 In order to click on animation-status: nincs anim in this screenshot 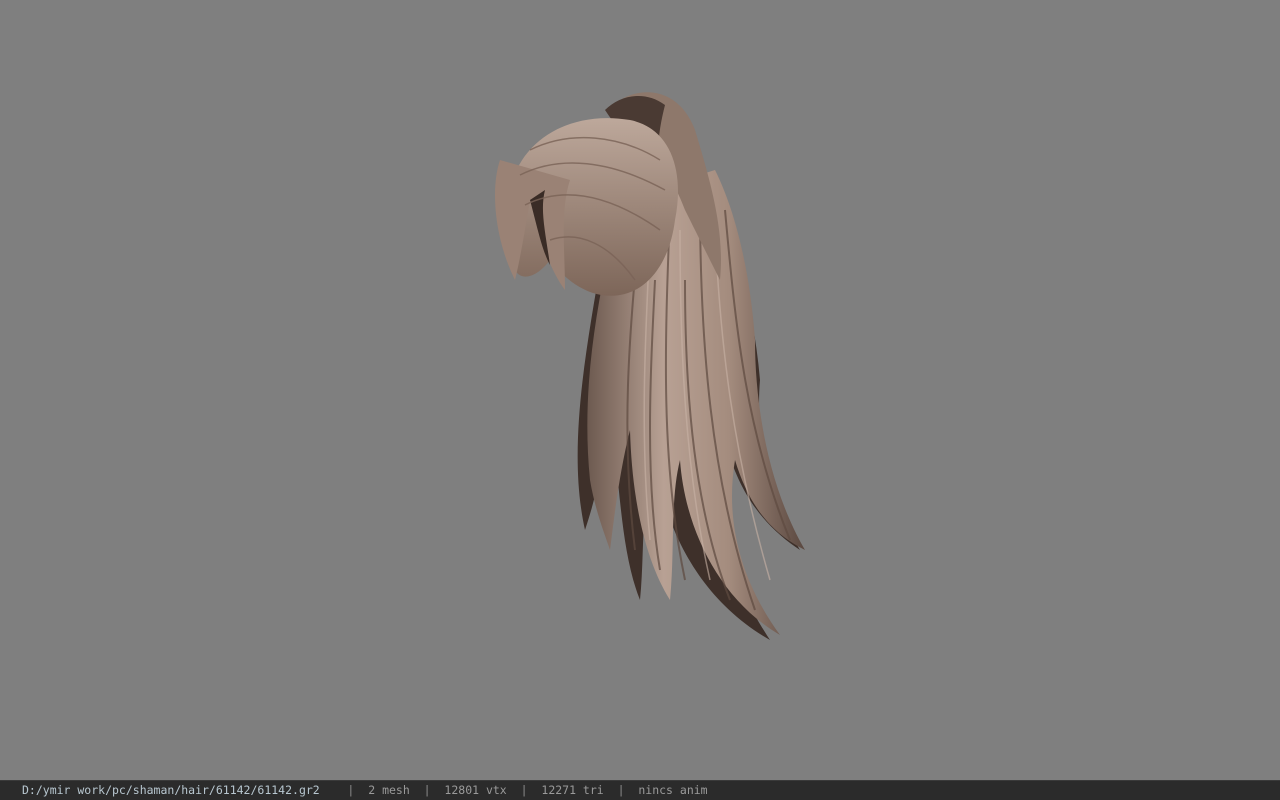, I will do `click(673, 790)`.